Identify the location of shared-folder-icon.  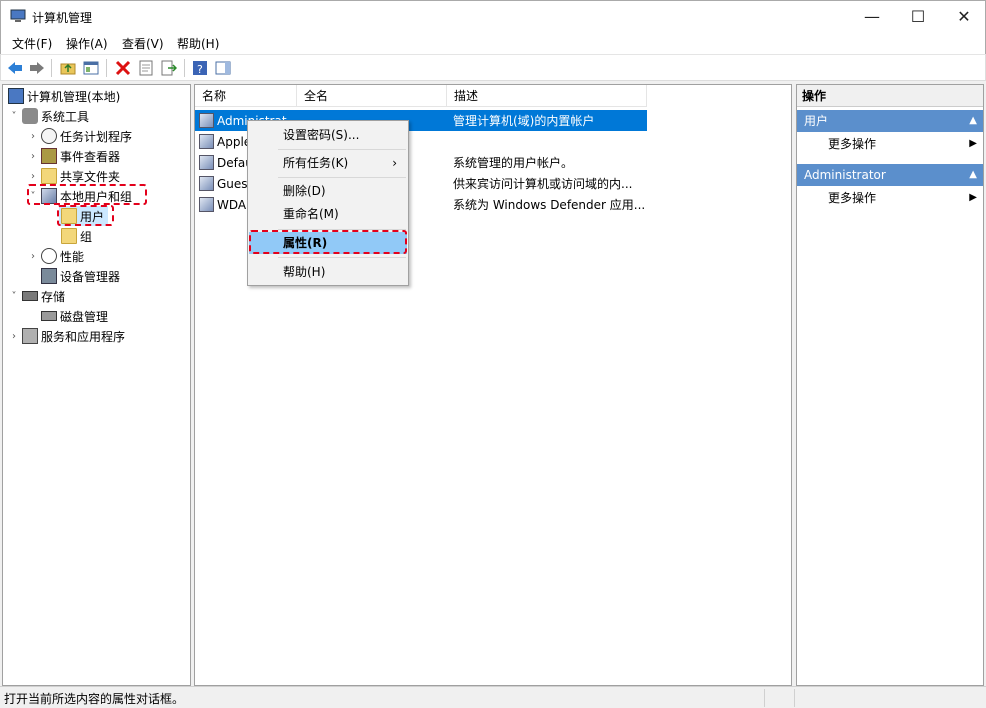
(49, 176).